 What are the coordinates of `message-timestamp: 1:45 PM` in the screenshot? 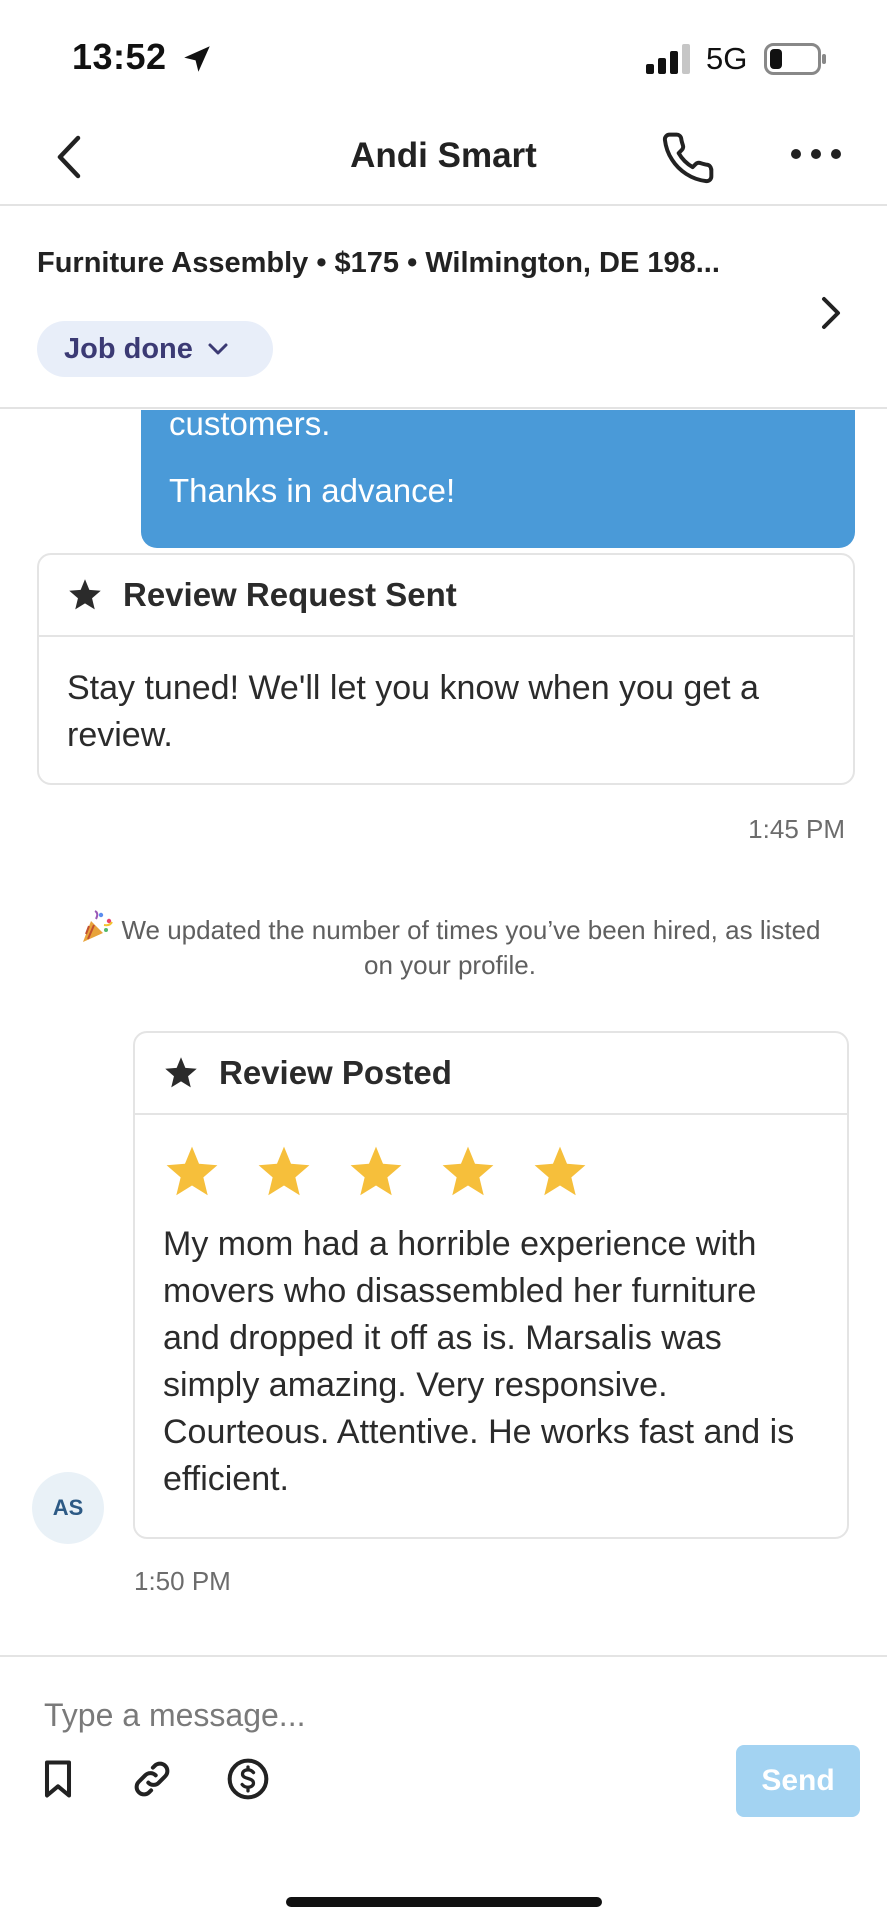 It's located at (796, 829).